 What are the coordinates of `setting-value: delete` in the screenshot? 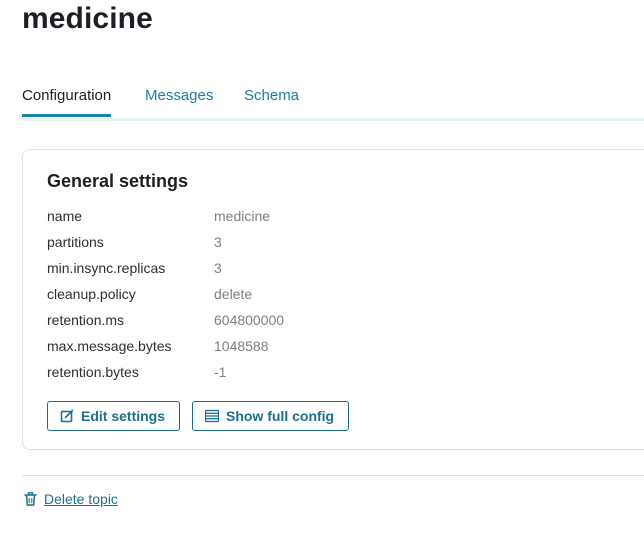 It's located at (233, 294).